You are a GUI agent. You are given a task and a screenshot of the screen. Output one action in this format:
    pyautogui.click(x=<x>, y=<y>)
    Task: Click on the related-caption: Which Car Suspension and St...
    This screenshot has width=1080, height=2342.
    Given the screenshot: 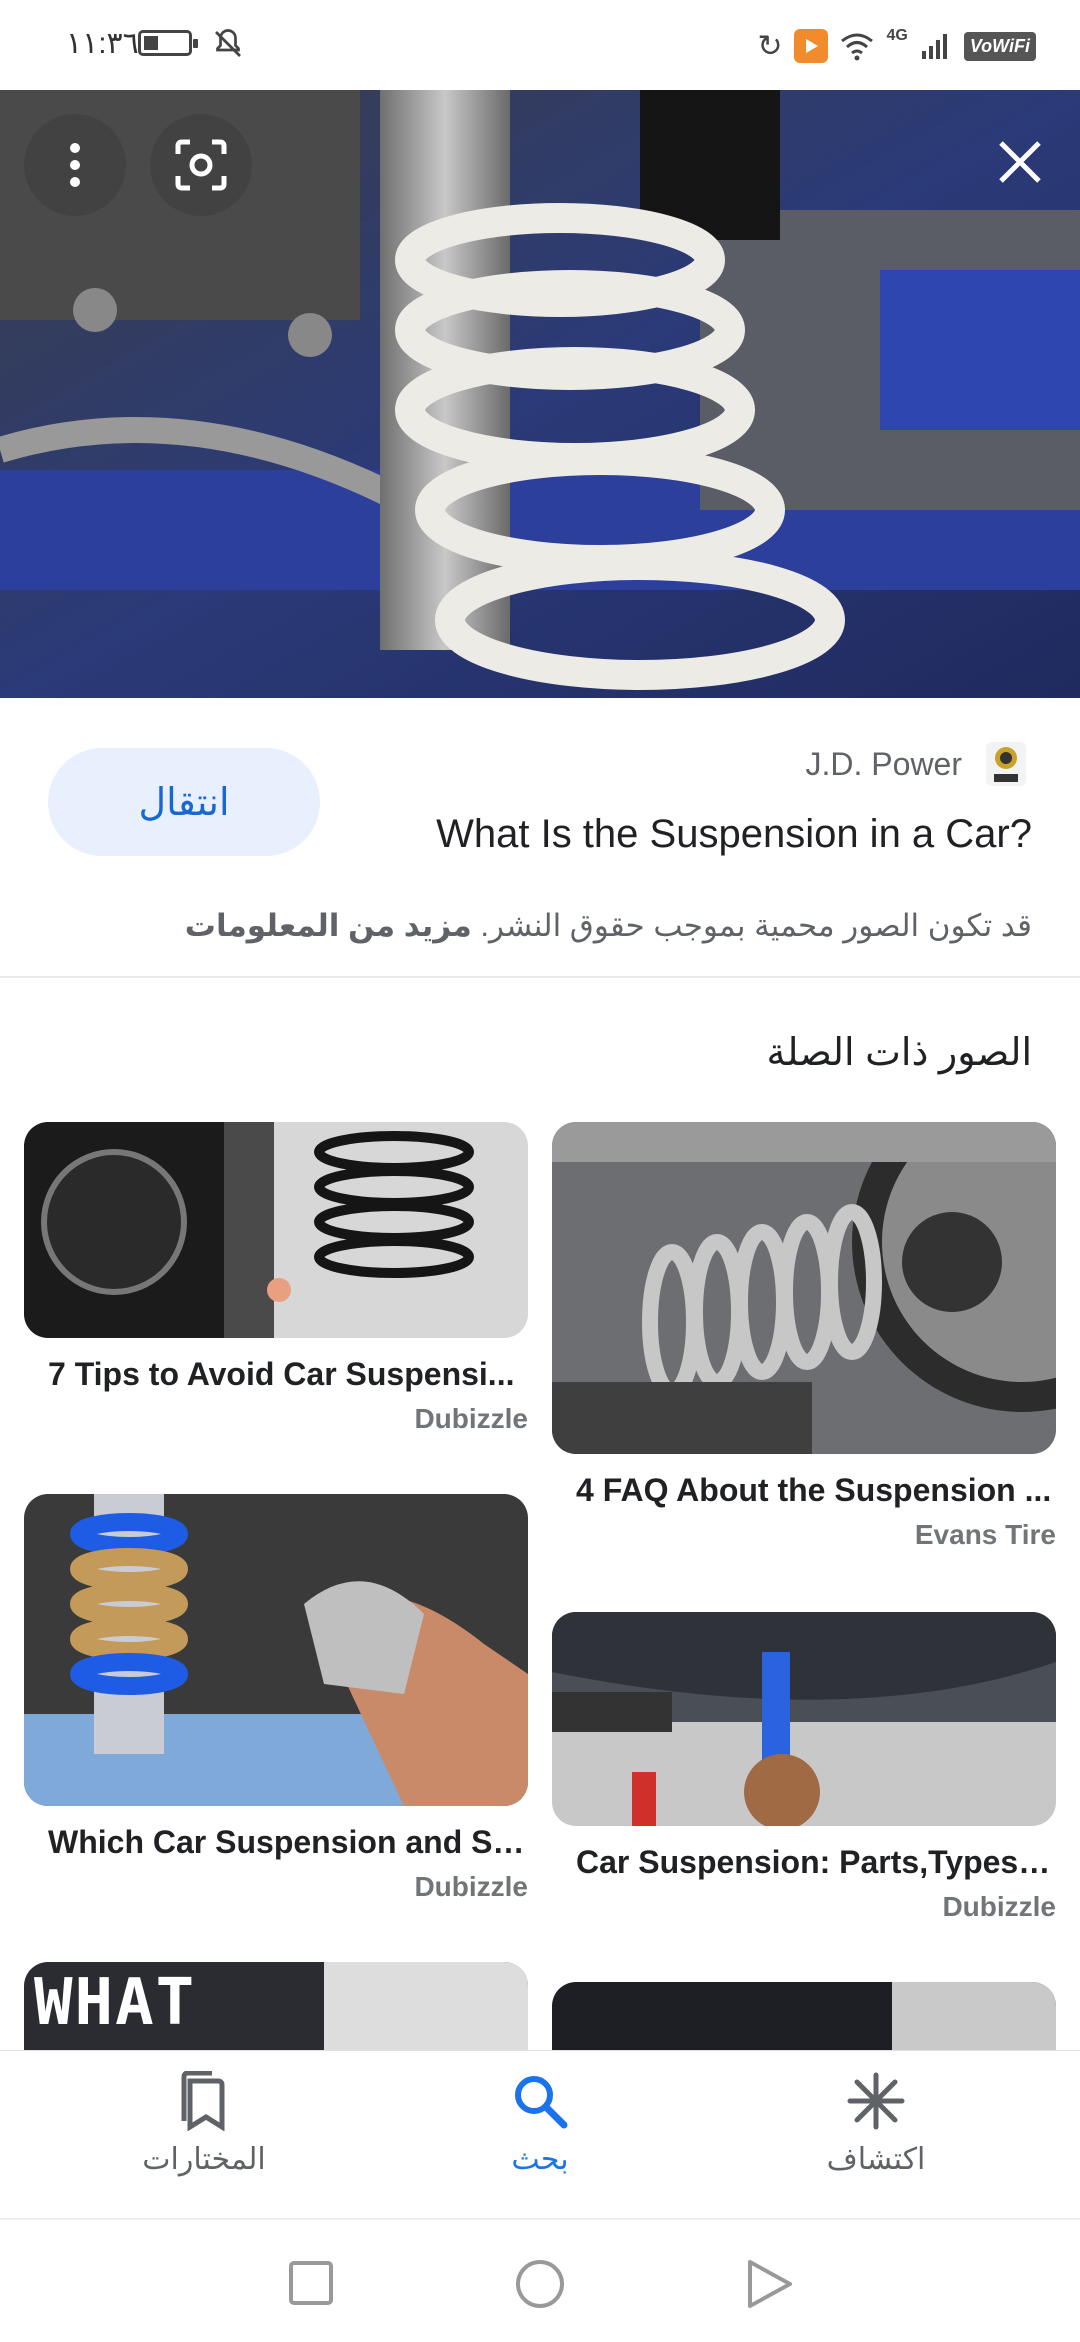 What is the action you would take?
    pyautogui.click(x=288, y=1842)
    